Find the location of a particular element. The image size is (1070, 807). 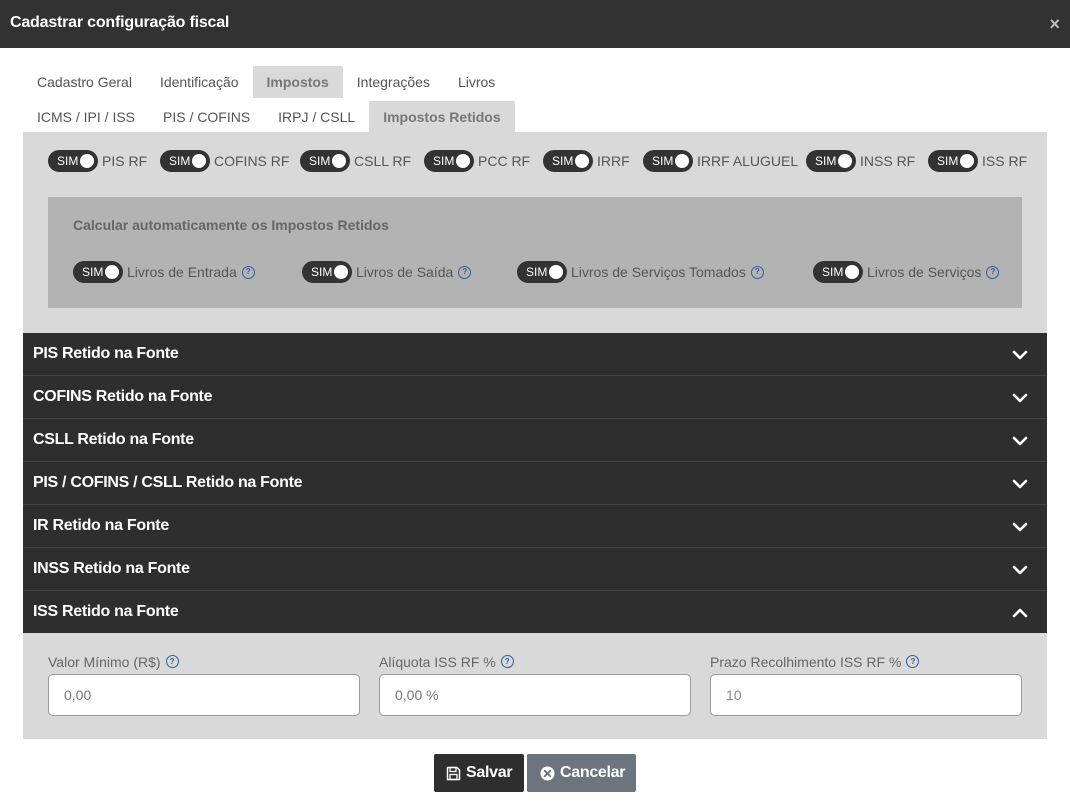

prazo-recolhimento-input is located at coordinates (866, 695).